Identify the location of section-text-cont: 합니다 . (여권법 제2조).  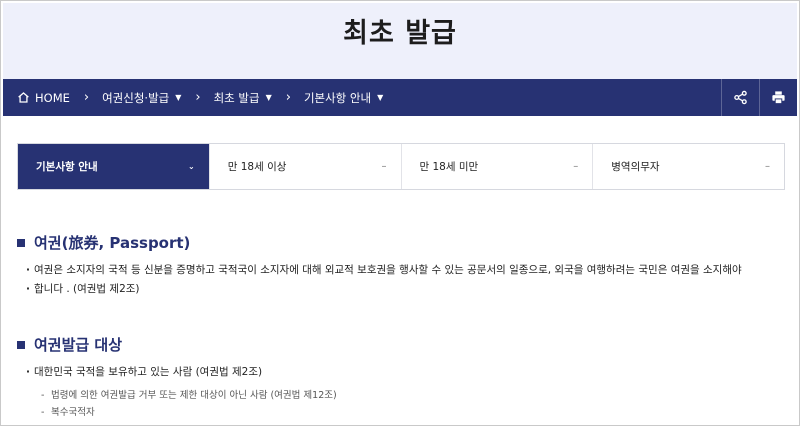
(400, 289).